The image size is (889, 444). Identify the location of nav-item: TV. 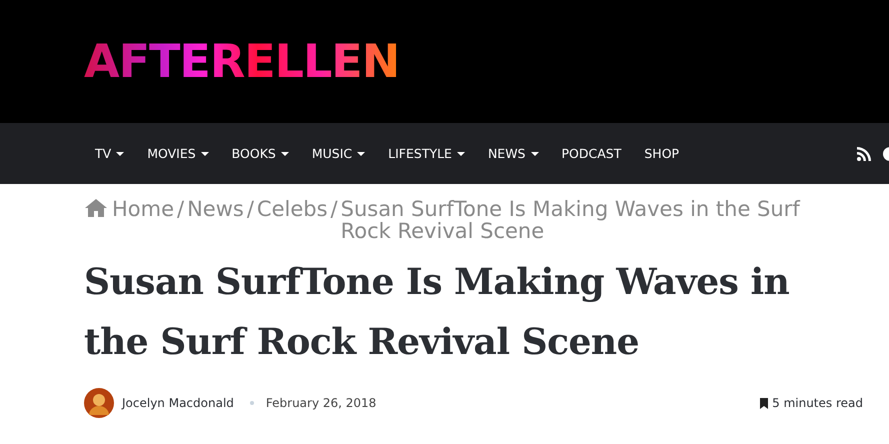
(109, 153).